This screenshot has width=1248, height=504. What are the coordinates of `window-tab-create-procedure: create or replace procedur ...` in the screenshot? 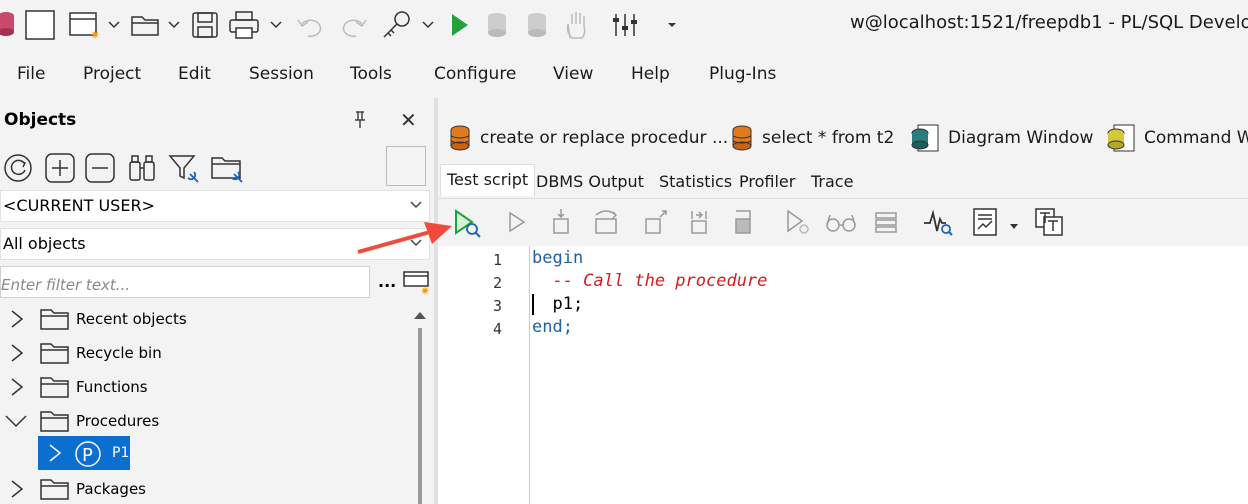 It's located at (588, 138).